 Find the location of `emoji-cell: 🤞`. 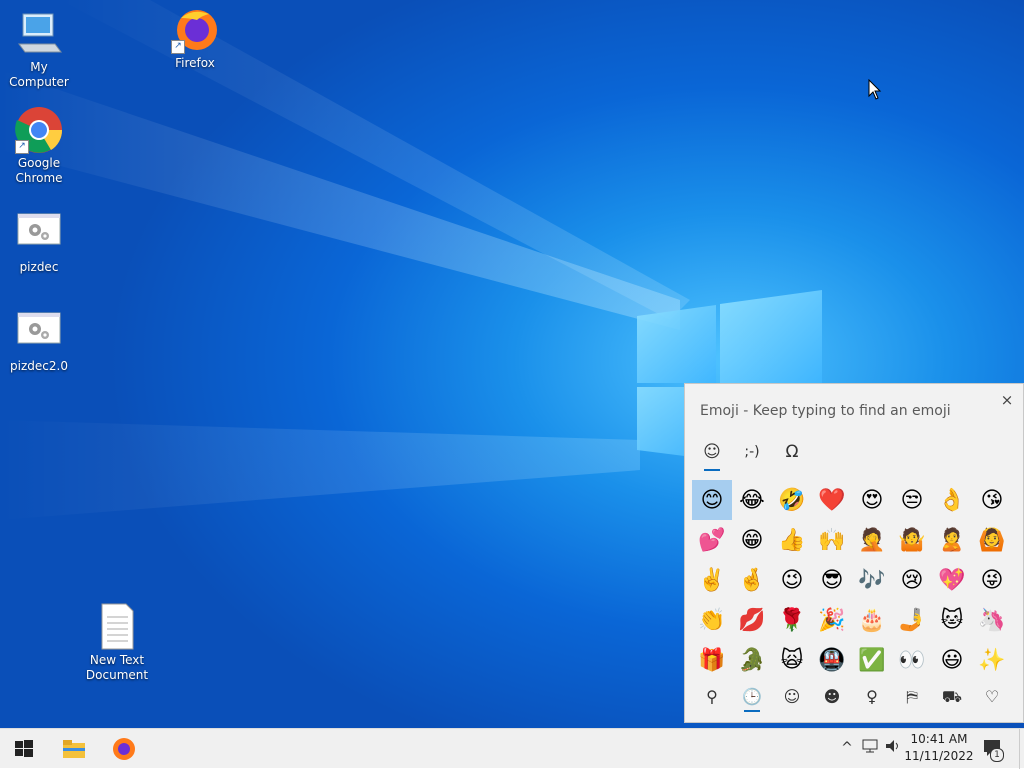

emoji-cell: 🤞 is located at coordinates (752, 580).